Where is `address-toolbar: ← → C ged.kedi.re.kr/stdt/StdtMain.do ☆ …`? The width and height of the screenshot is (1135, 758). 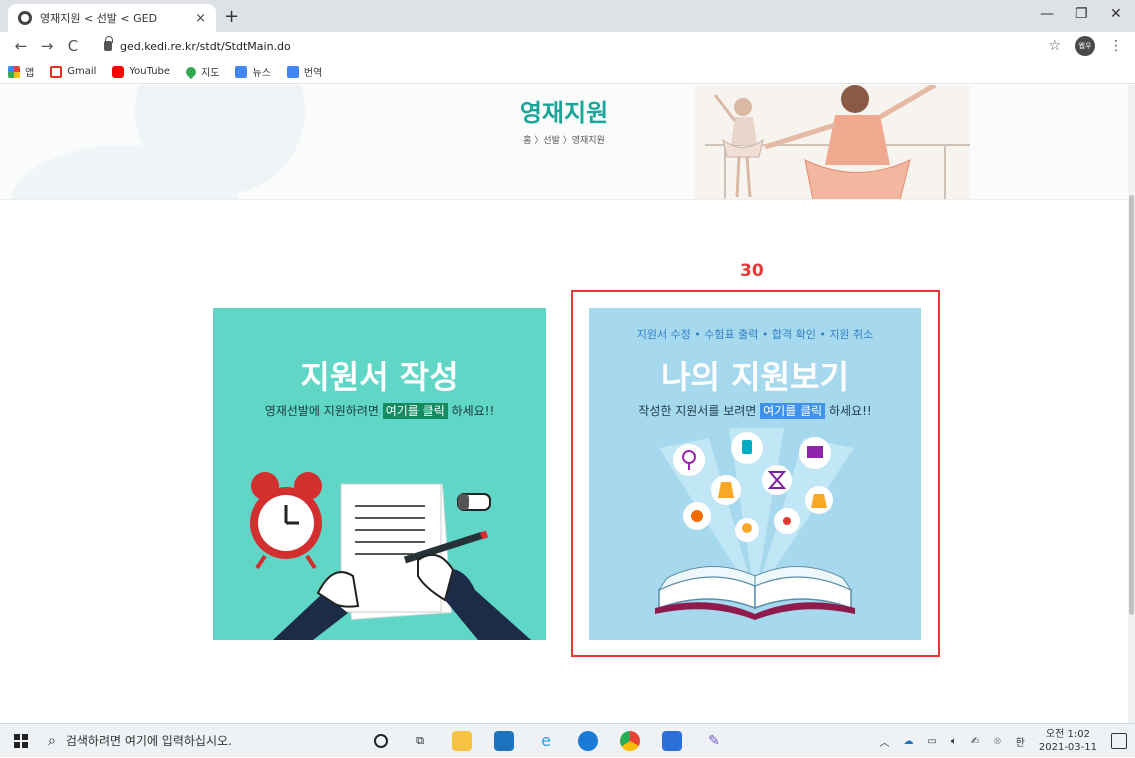
address-toolbar: ← → C ged.kedi.re.kr/stdt/StdtMain.do ☆ … is located at coordinates (567, 46).